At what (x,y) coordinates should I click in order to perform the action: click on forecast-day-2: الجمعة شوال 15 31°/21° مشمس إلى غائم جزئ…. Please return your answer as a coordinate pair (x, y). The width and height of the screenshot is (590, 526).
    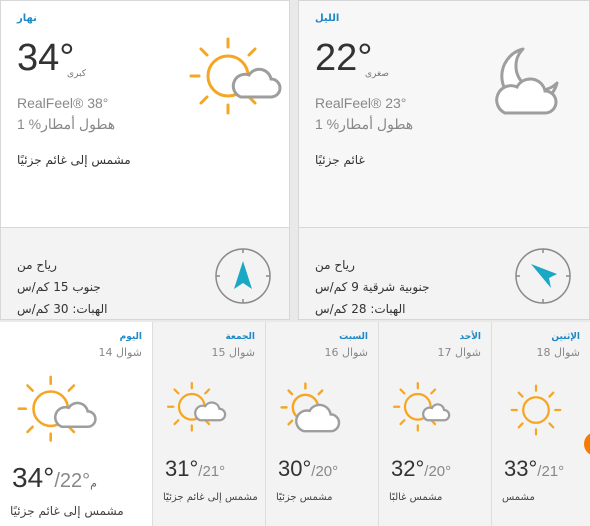
    Looking at the image, I should click on (209, 424).